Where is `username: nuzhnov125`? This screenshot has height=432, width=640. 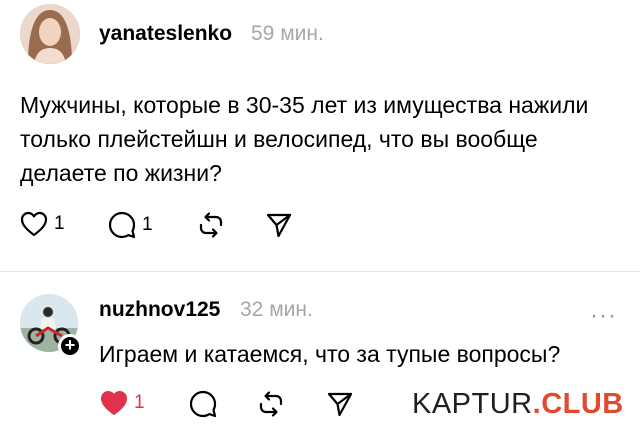 username: nuzhnov125 is located at coordinates (159, 310).